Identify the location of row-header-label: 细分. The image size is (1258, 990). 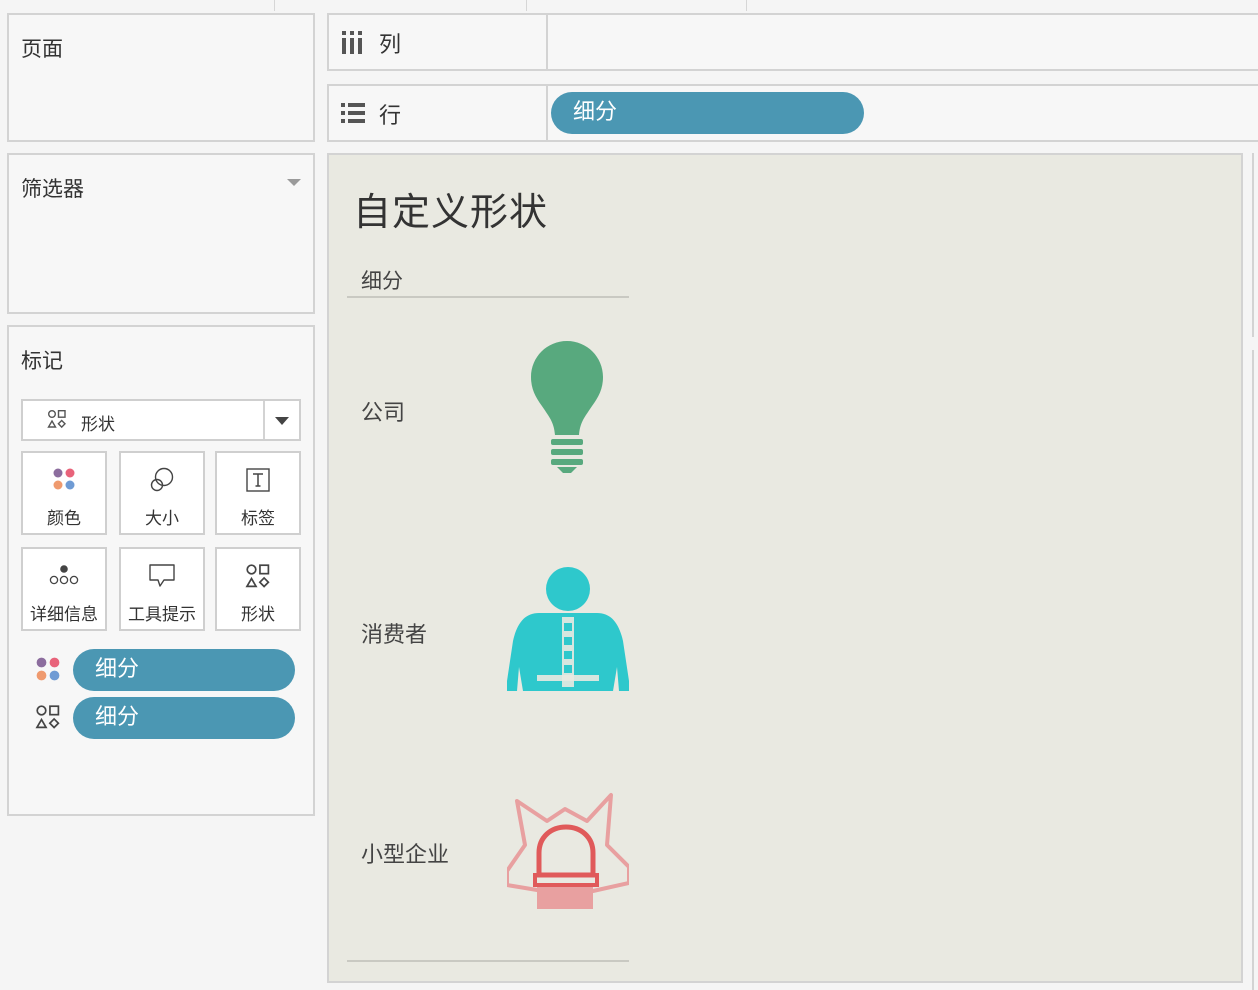
(382, 281).